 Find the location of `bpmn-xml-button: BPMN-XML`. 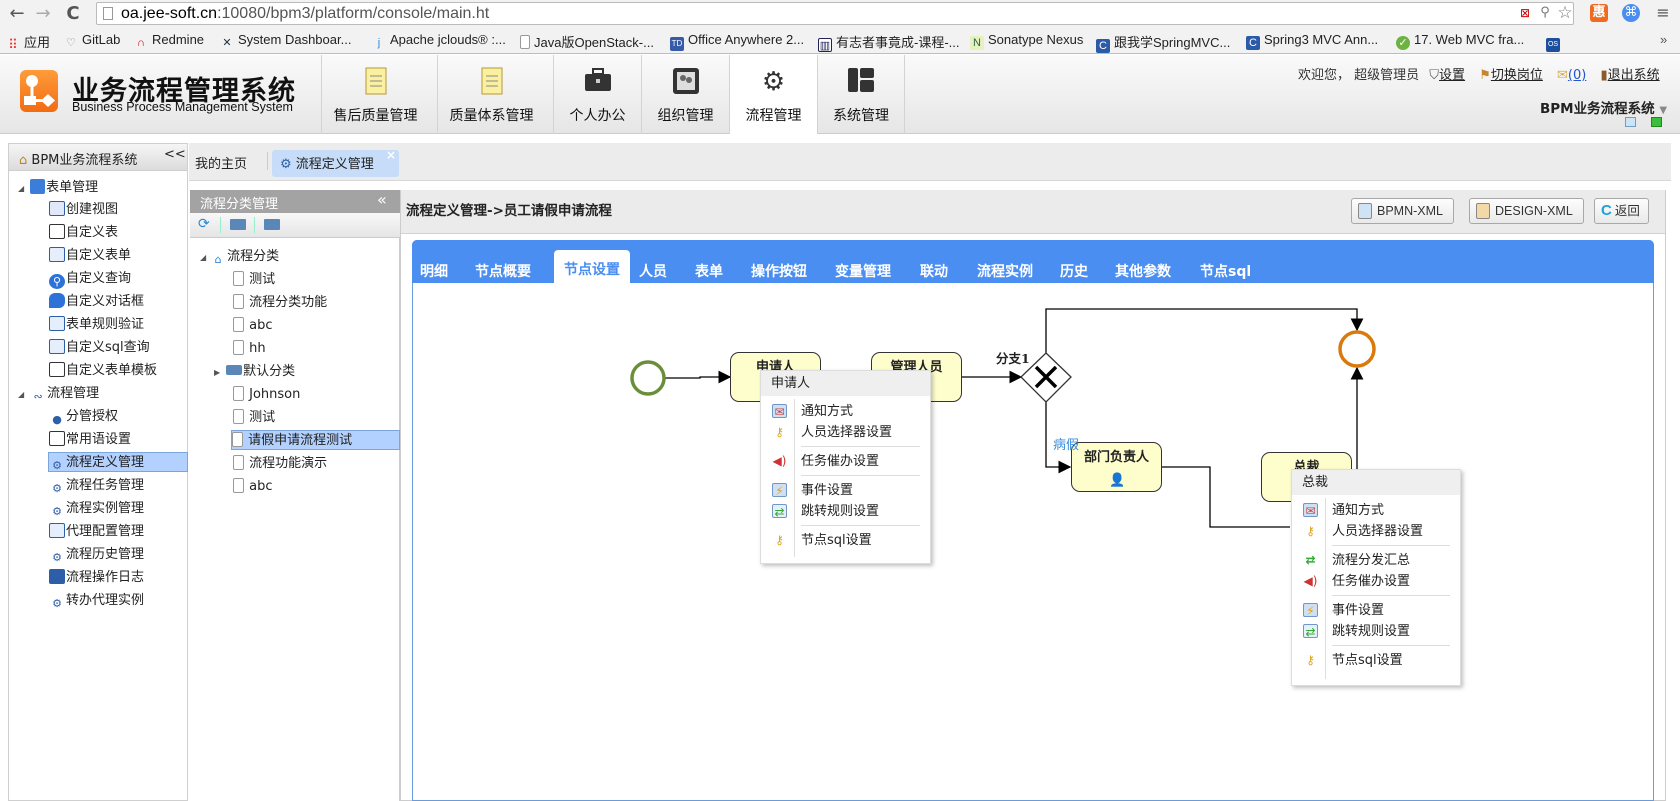

bpmn-xml-button: BPMN-XML is located at coordinates (1402, 211).